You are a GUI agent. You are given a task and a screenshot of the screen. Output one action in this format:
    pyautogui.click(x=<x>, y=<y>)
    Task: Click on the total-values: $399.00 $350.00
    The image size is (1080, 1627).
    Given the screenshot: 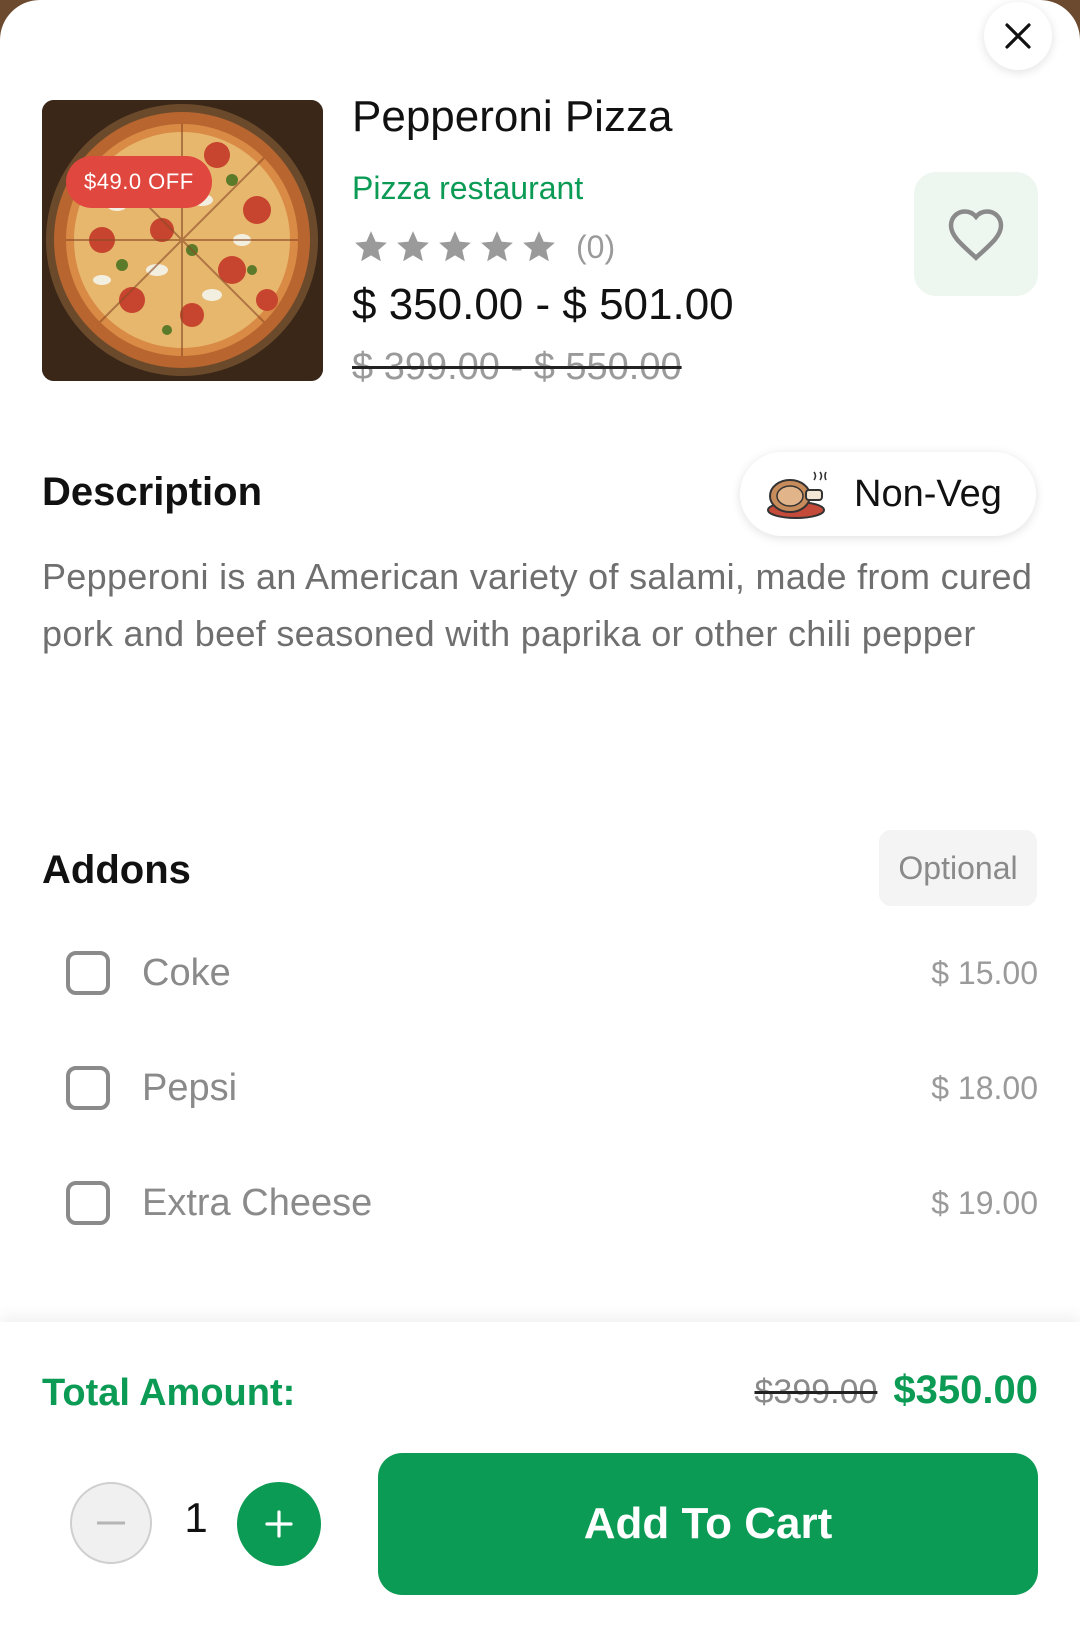 What is the action you would take?
    pyautogui.click(x=897, y=1390)
    